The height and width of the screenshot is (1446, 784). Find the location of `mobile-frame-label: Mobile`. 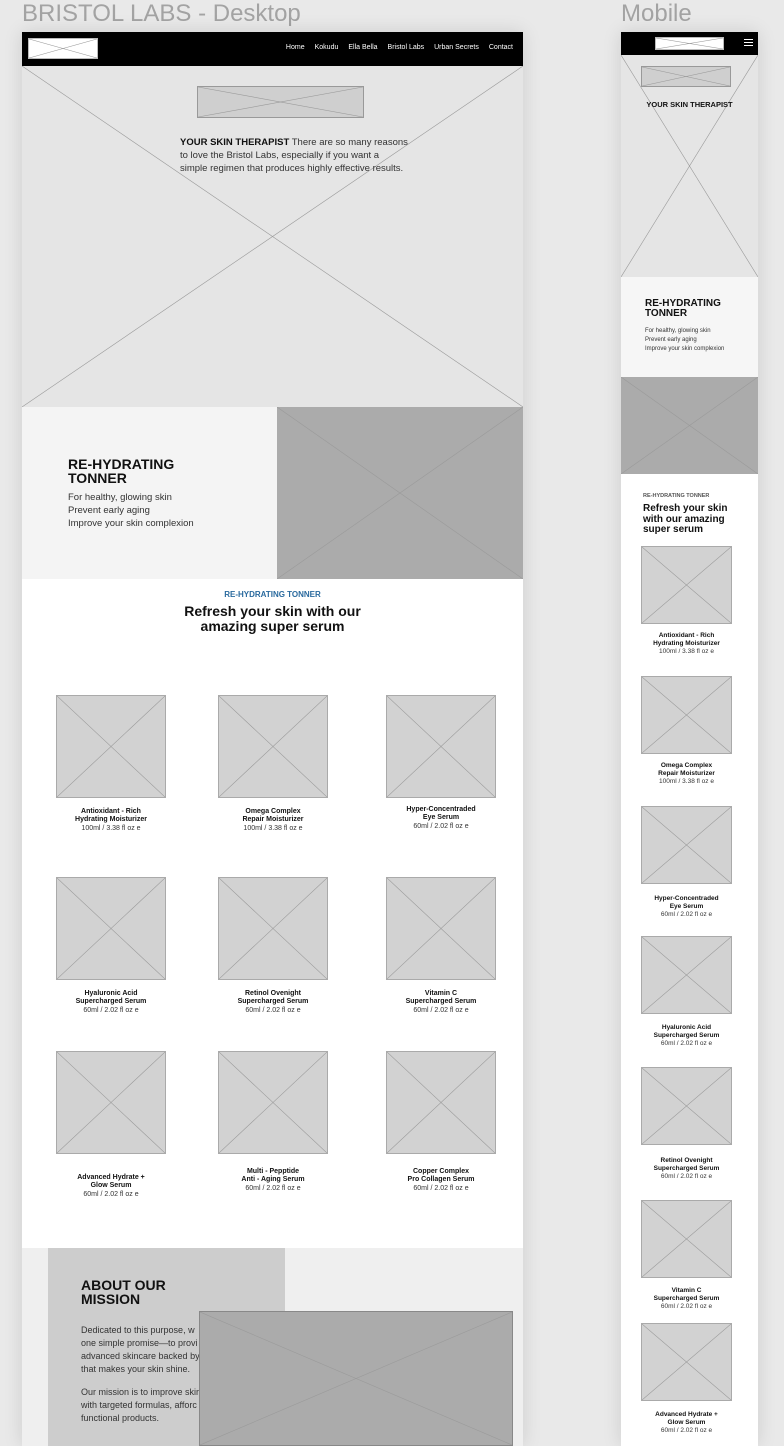

mobile-frame-label: Mobile is located at coordinates (656, 13).